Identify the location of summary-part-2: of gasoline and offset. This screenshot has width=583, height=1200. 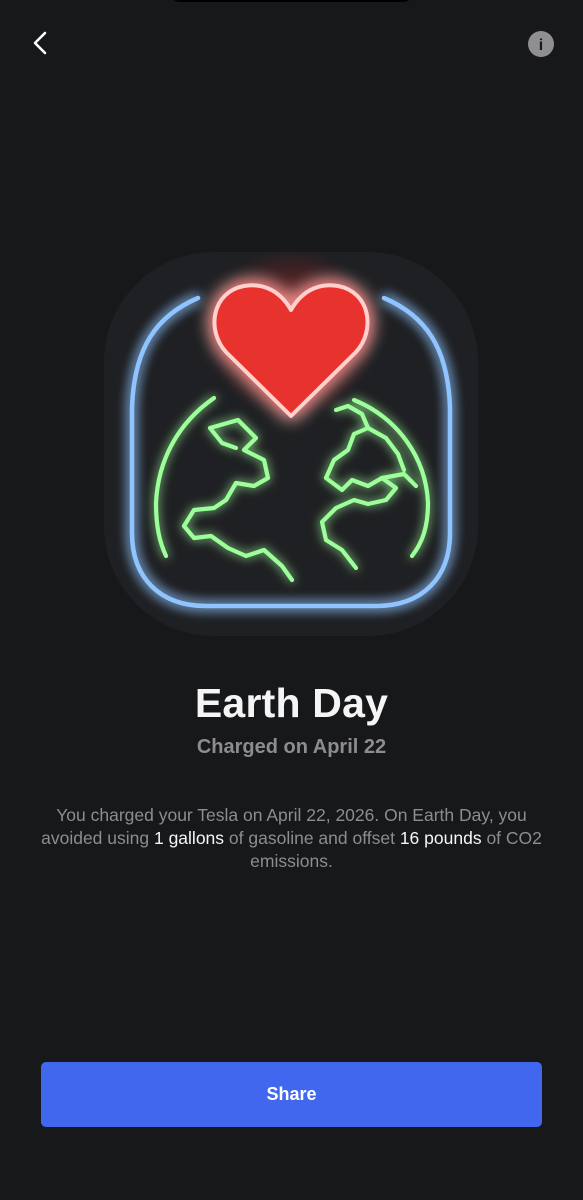
(312, 838).